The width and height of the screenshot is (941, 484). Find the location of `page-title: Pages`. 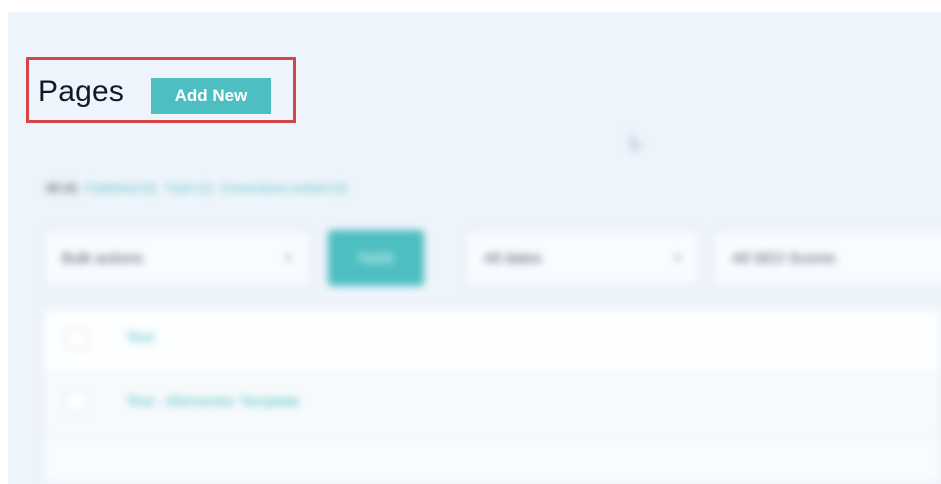

page-title: Pages is located at coordinates (81, 91).